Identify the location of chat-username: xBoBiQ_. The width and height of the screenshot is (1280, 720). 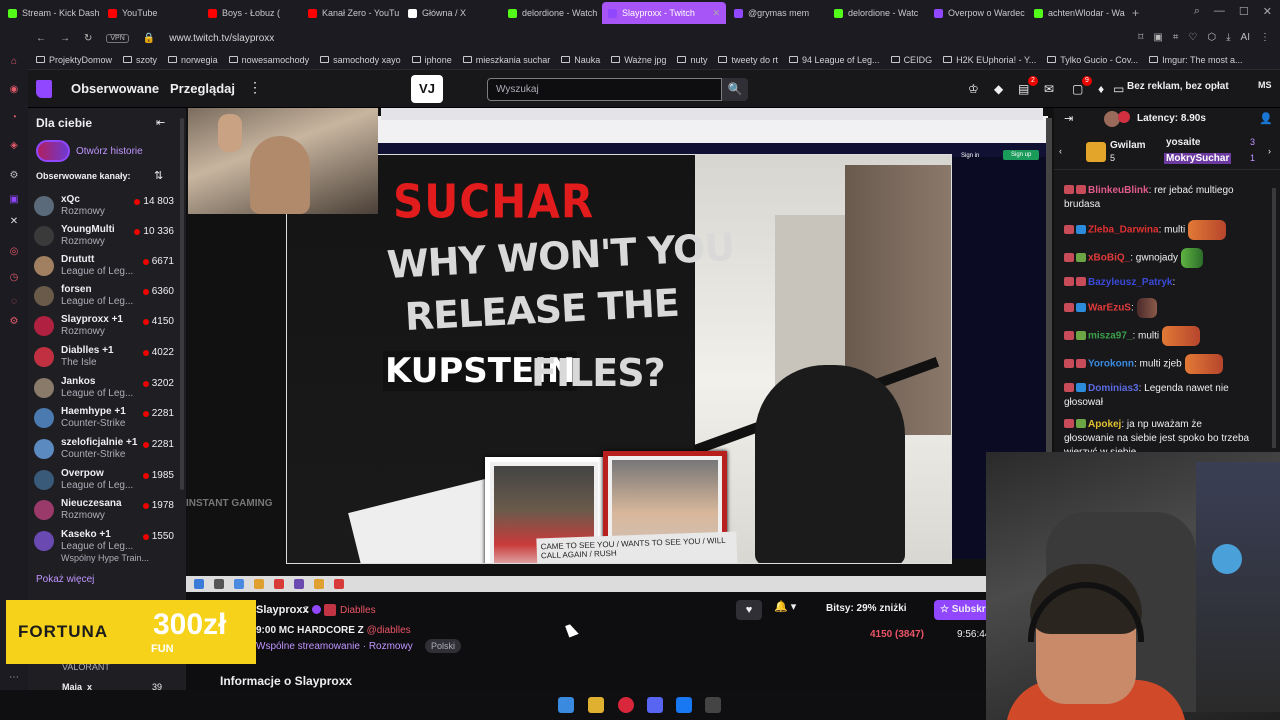
(1109, 258).